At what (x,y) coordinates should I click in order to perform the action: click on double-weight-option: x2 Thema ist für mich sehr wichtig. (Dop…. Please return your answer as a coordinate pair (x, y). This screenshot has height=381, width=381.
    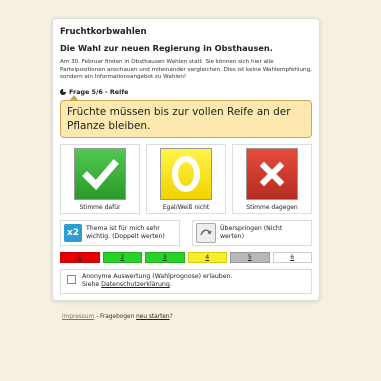
    Looking at the image, I should click on (120, 232).